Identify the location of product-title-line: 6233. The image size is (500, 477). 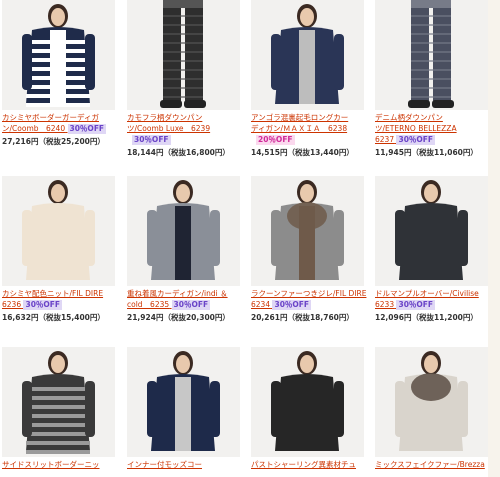
(385, 304).